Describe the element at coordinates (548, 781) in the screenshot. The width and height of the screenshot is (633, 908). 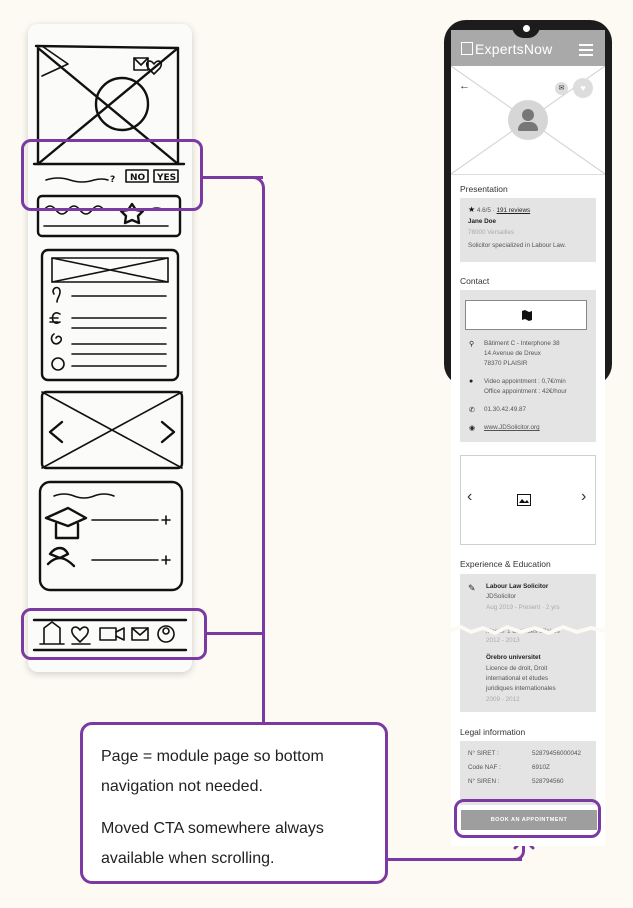
I see `siren-value: 528794560` at that location.